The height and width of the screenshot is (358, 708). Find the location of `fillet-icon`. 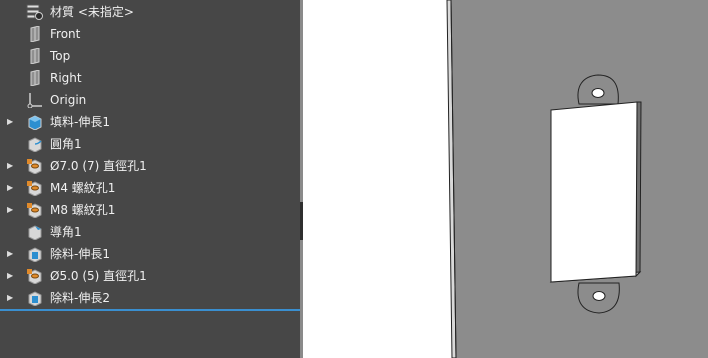

fillet-icon is located at coordinates (35, 144).